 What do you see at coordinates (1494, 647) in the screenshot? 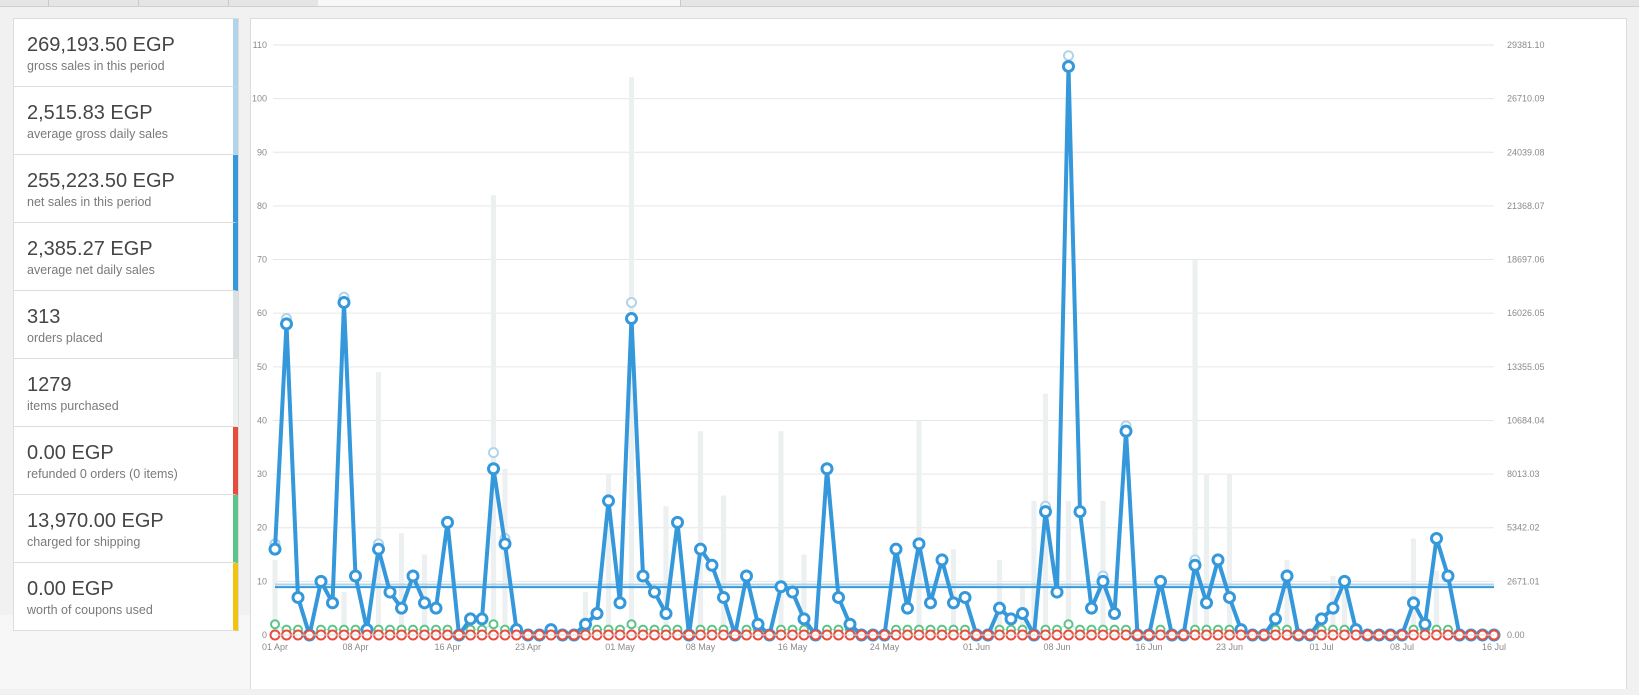
I see `x-tick-label: 16 Jul` at bounding box center [1494, 647].